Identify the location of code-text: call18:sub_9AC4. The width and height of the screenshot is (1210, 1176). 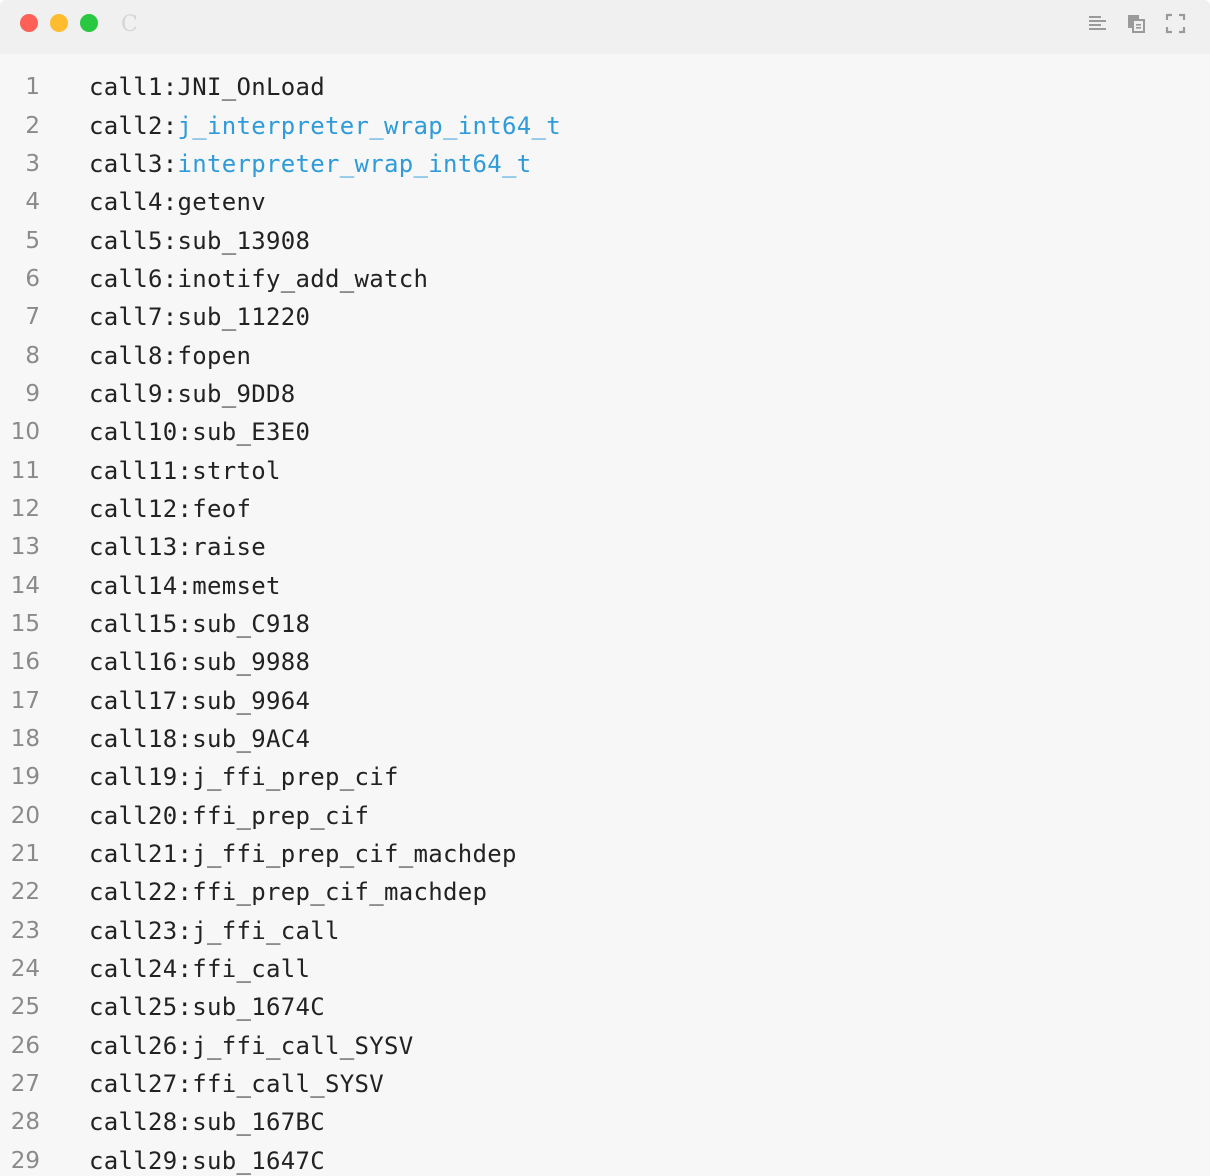
(199, 739).